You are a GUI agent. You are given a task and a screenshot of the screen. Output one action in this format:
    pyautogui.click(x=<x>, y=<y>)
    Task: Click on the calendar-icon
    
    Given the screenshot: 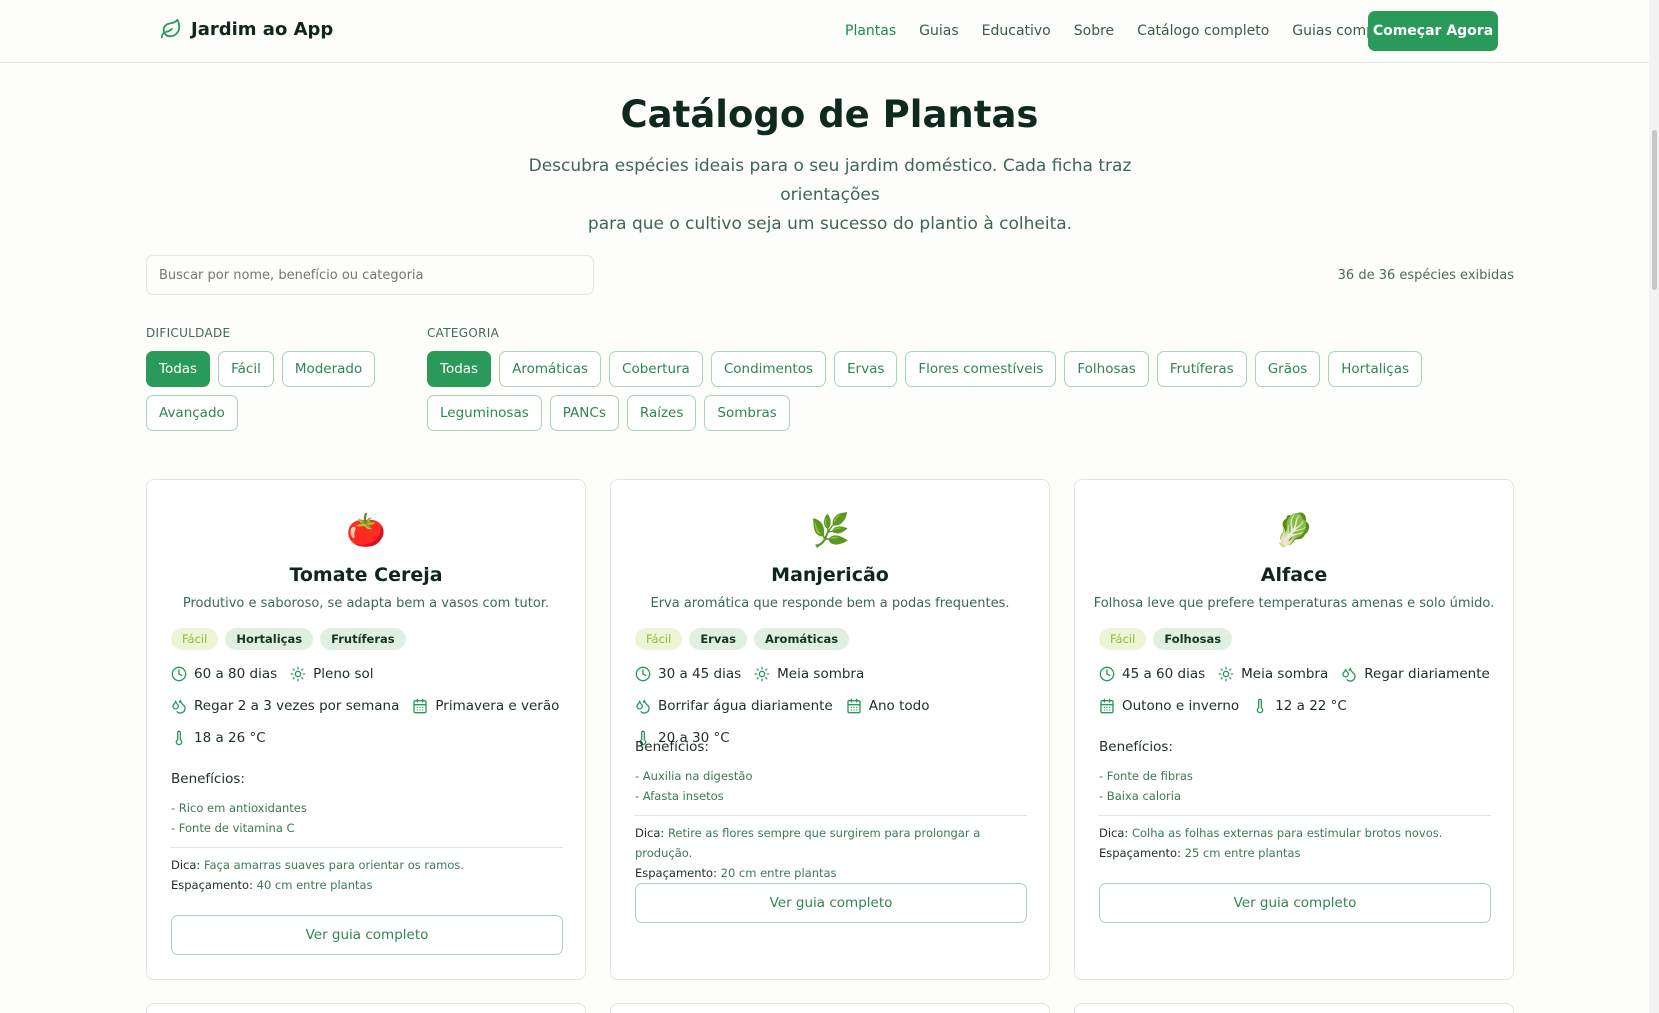 What is the action you would take?
    pyautogui.click(x=1107, y=706)
    